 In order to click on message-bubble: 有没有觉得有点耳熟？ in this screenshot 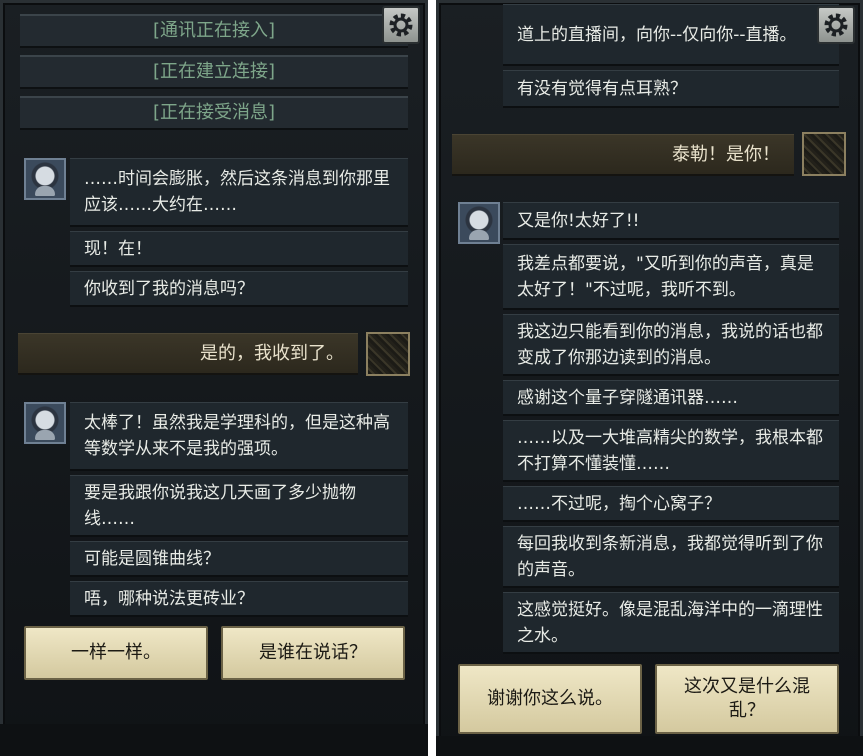, I will do `click(671, 89)`.